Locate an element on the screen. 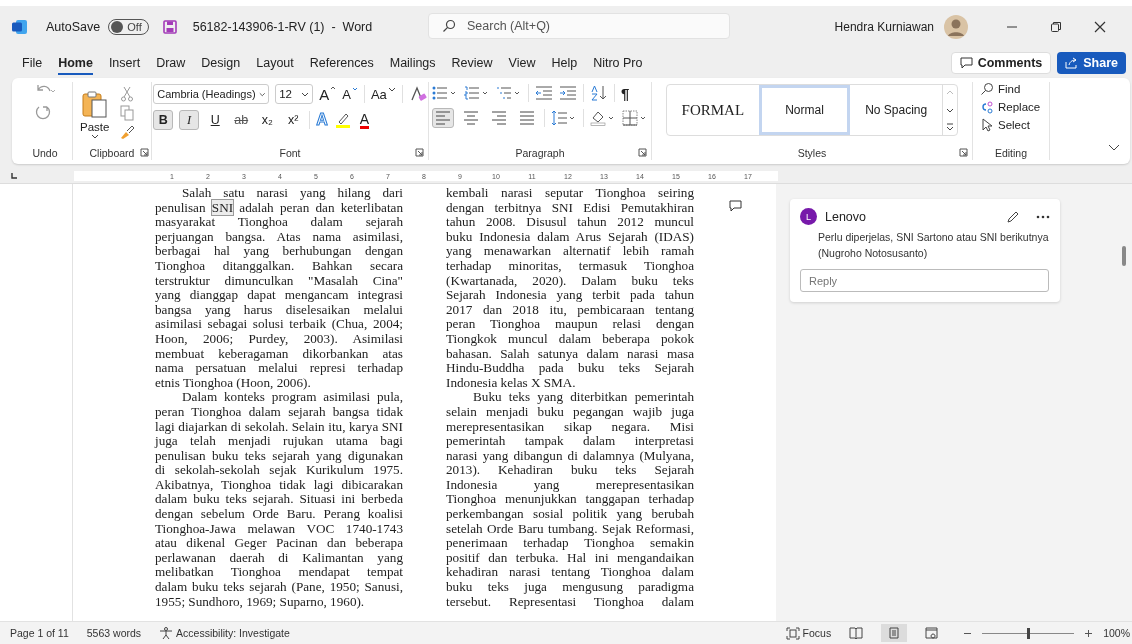 The image size is (1132, 644). body-paragraph: Salah satu narasi yang hilang dari penulisan SNI adalah peran dan keterlibatan masyarakat Tionghoa dalam sejarah perjuangan bangsa. Atas nama asimilasi, berbagai hal yang berhubungan dengan Tionghoa ditanggalkan. Bahkan secara terstruktur dimunculkan "Masalah Cina" yang dianggap dapat mengancam integrasi bangsa yang harus diselesaikan melalui asimilasi sebagai solusi terbaik (Chua, 2004; Hoon, 2006; Purdey, 2003). Asimilasi membuat keberagaman dikorbankan atas nama persatuan melalui represi terhadap etnis Tionghoa (Hoon, 2006). is located at coordinates (279, 288).